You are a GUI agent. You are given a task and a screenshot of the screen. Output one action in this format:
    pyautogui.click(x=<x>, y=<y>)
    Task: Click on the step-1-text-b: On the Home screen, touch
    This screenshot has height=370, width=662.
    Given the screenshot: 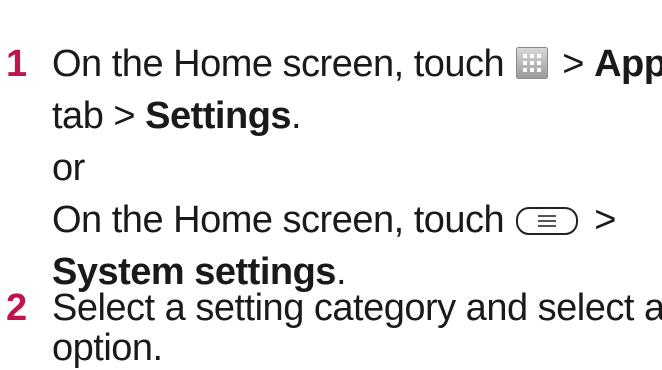 What is the action you would take?
    pyautogui.click(x=278, y=220)
    